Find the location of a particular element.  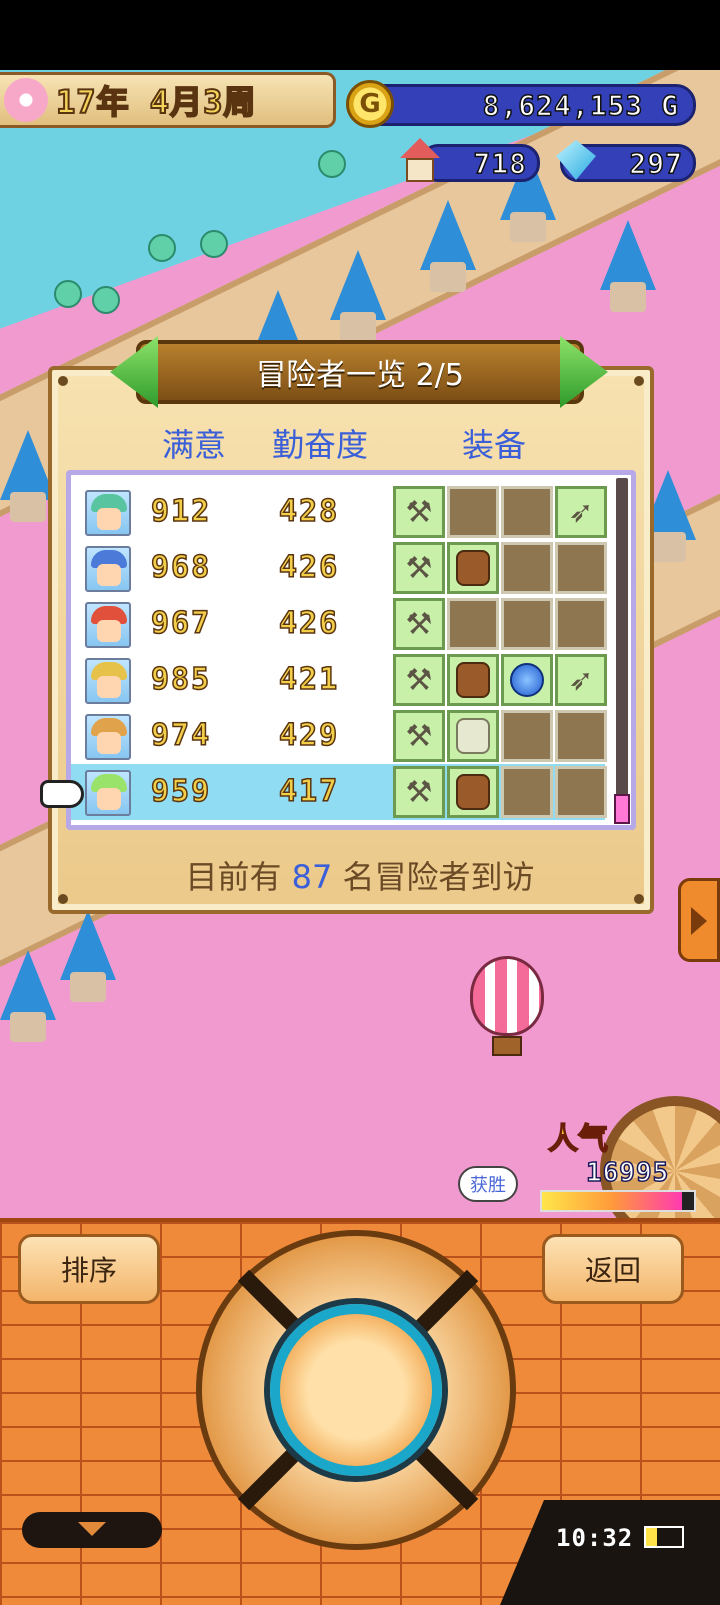

scrollbar-thumb is located at coordinates (622, 809).